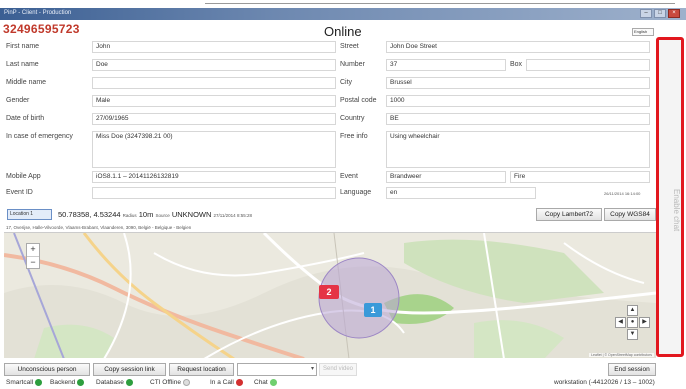 This screenshot has width=686, height=389. Describe the element at coordinates (461, 193) in the screenshot. I see `language-field: en` at that location.